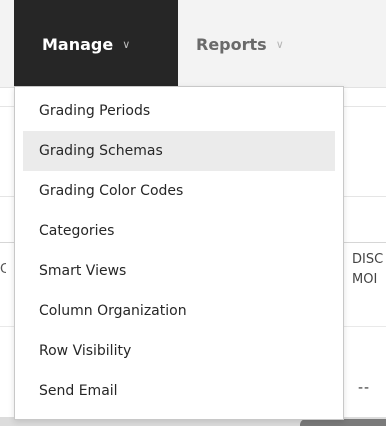  Describe the element at coordinates (83, 271) in the screenshot. I see `menu-item-label: Smart Views` at that location.